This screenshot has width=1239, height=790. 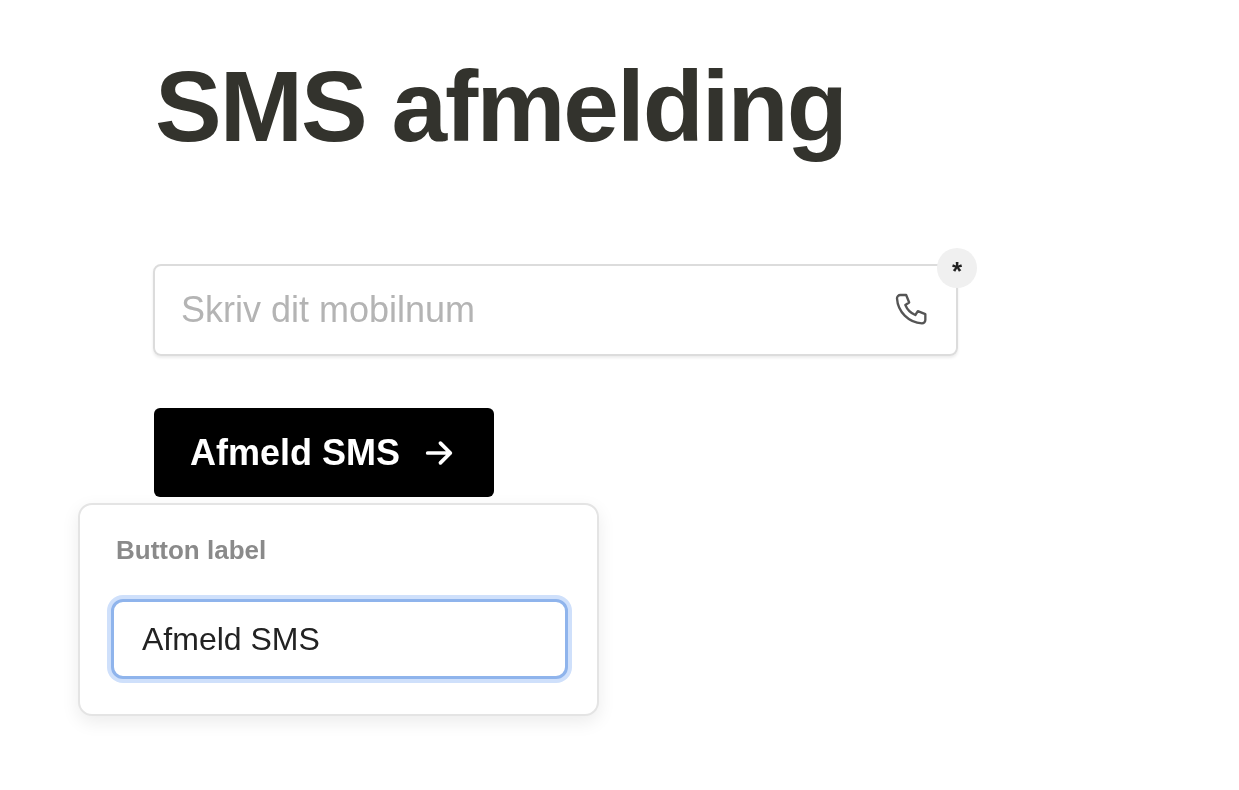 I want to click on unsubscribe-button: Afmeld SMS, so click(x=324, y=452).